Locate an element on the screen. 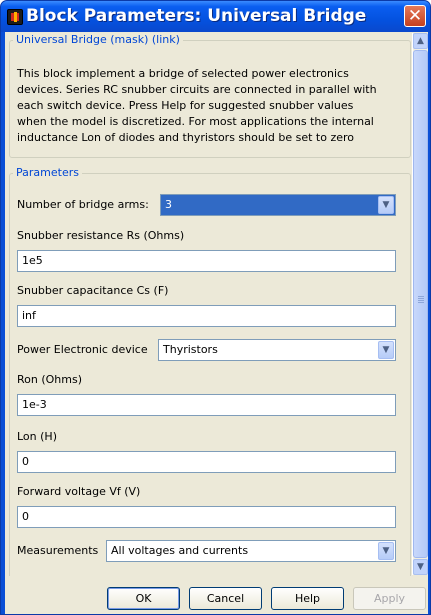 Image resolution: width=431 pixels, height=615 pixels. device-select: Thyristors ▼ is located at coordinates (277, 350).